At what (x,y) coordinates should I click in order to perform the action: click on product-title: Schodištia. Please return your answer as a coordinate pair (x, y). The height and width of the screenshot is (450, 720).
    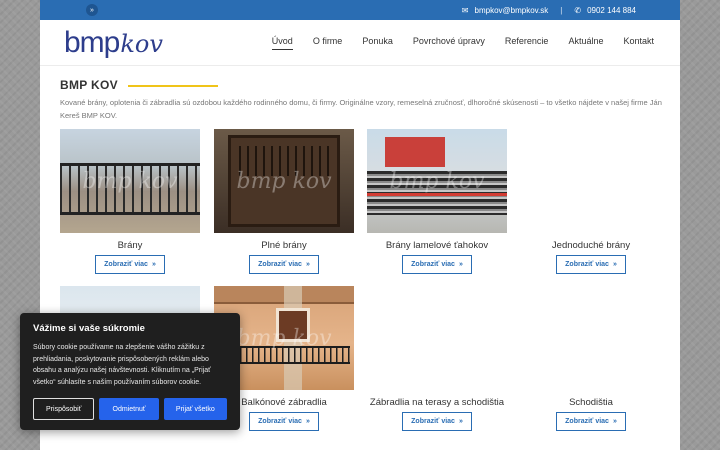
    Looking at the image, I should click on (591, 402).